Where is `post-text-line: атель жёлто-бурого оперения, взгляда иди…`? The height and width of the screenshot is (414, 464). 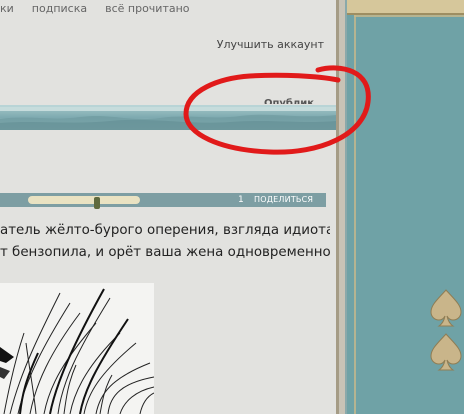
post-text-line: атель жёлто-бурого оперения, взгляда иди… is located at coordinates (165, 230).